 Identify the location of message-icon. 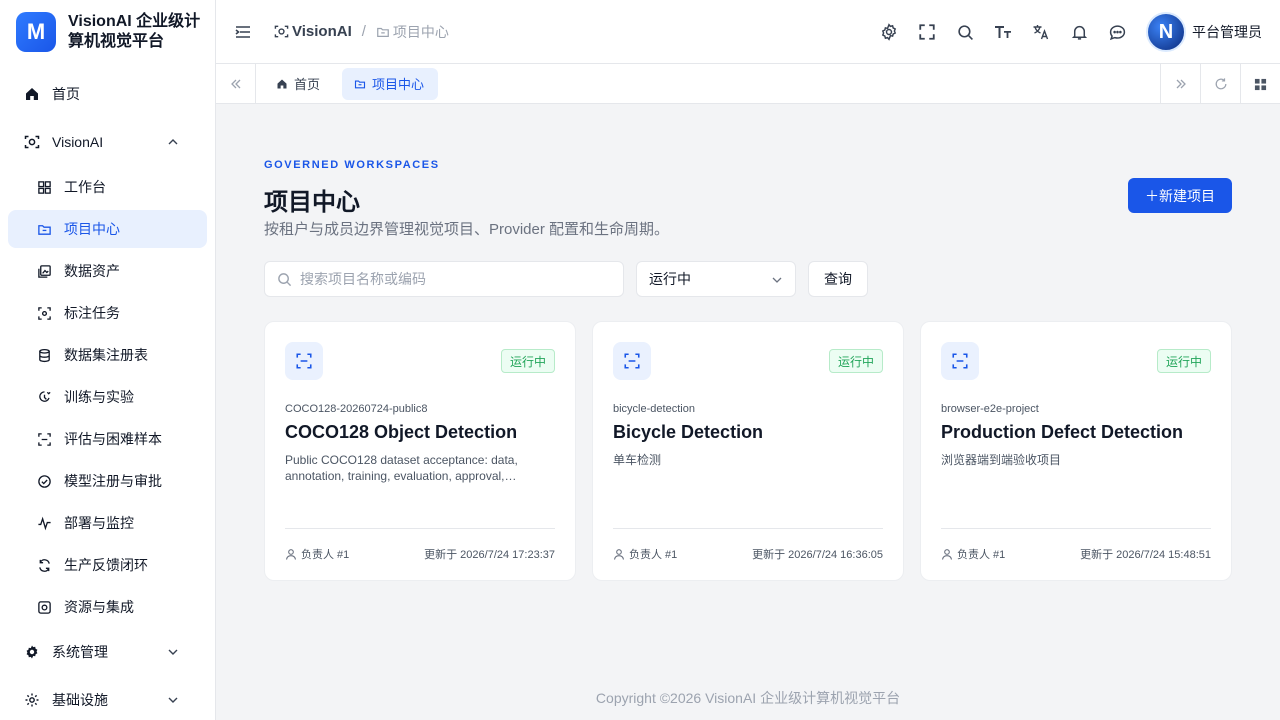
(1117, 32).